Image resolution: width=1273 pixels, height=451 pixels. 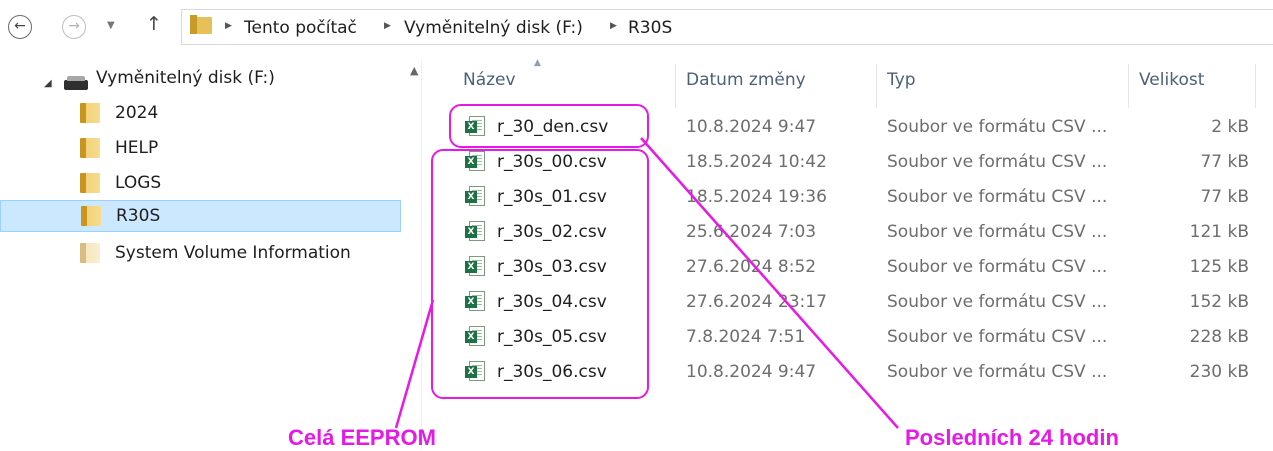 I want to click on annotation-label-eeprom: Celá EEPROM, so click(x=362, y=437).